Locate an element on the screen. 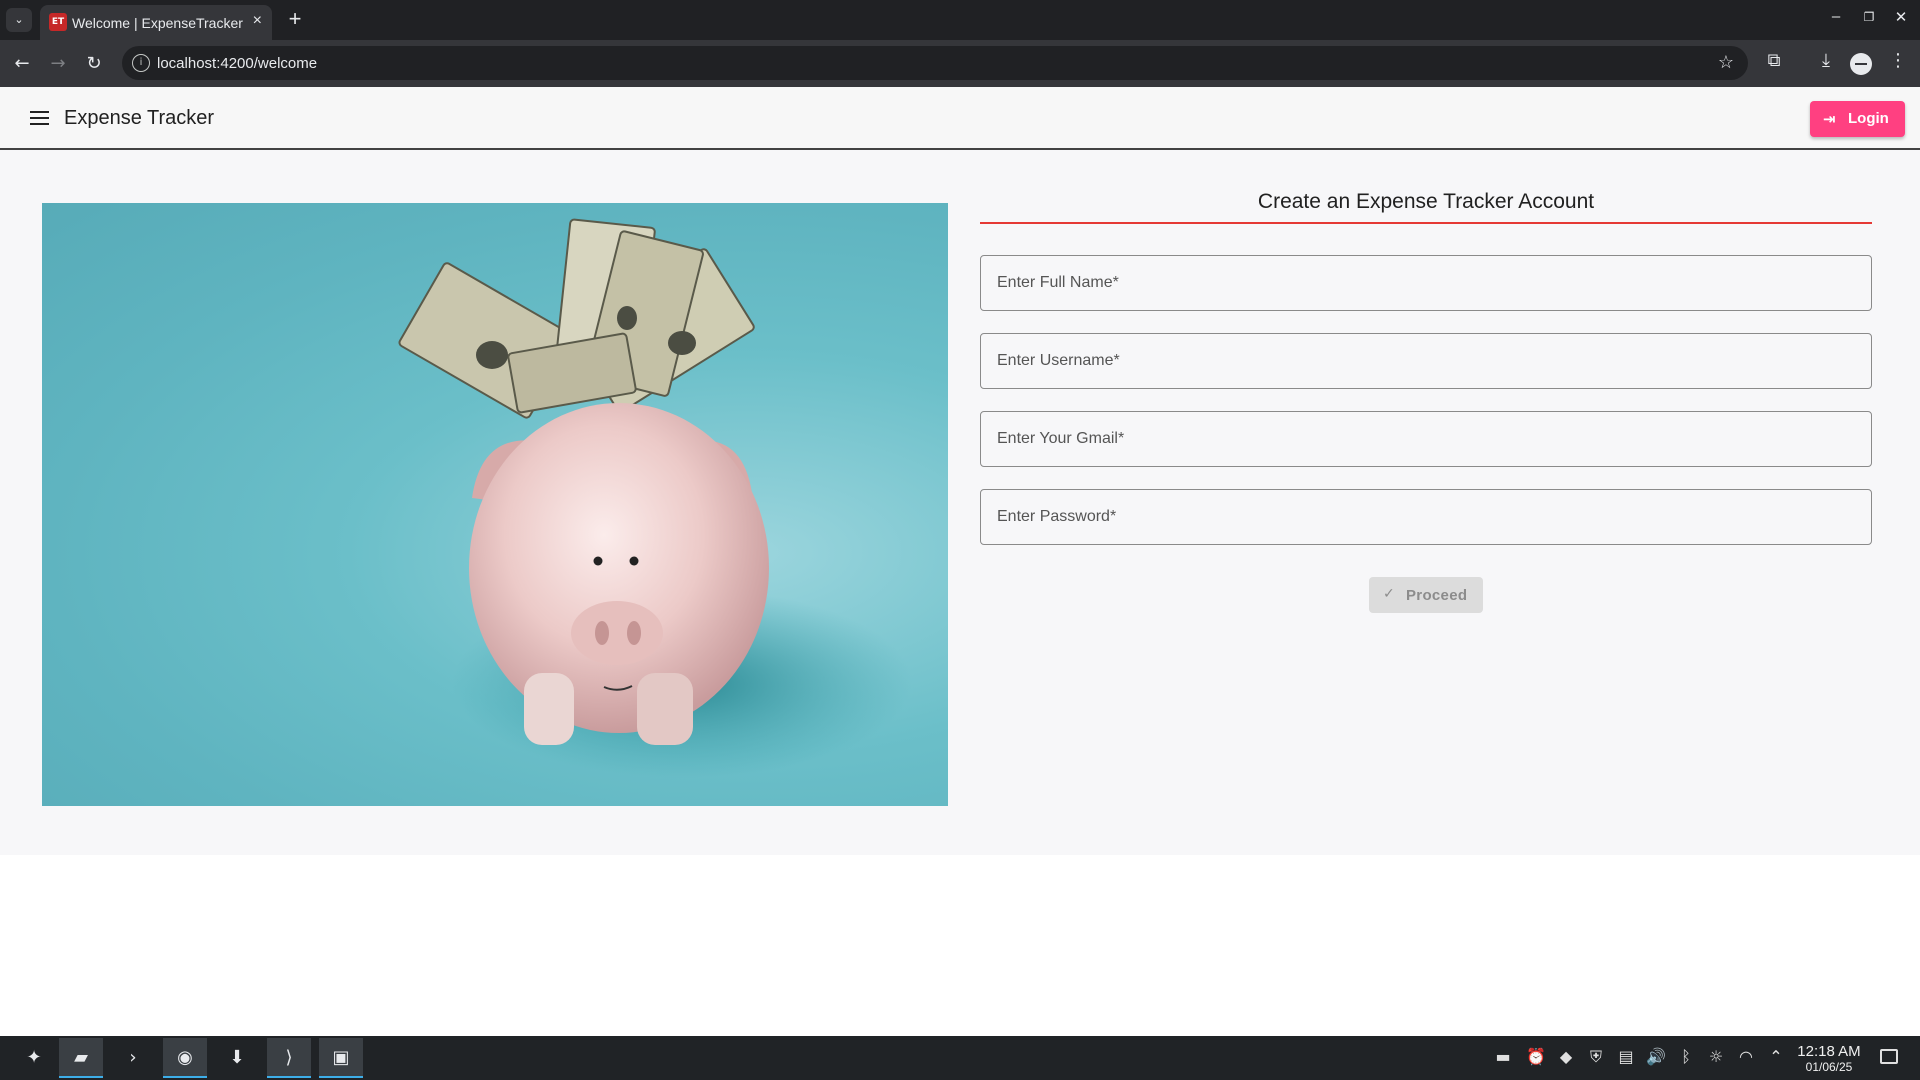 This screenshot has width=1920, height=1080. app-title: Expense Tracker is located at coordinates (139, 118).